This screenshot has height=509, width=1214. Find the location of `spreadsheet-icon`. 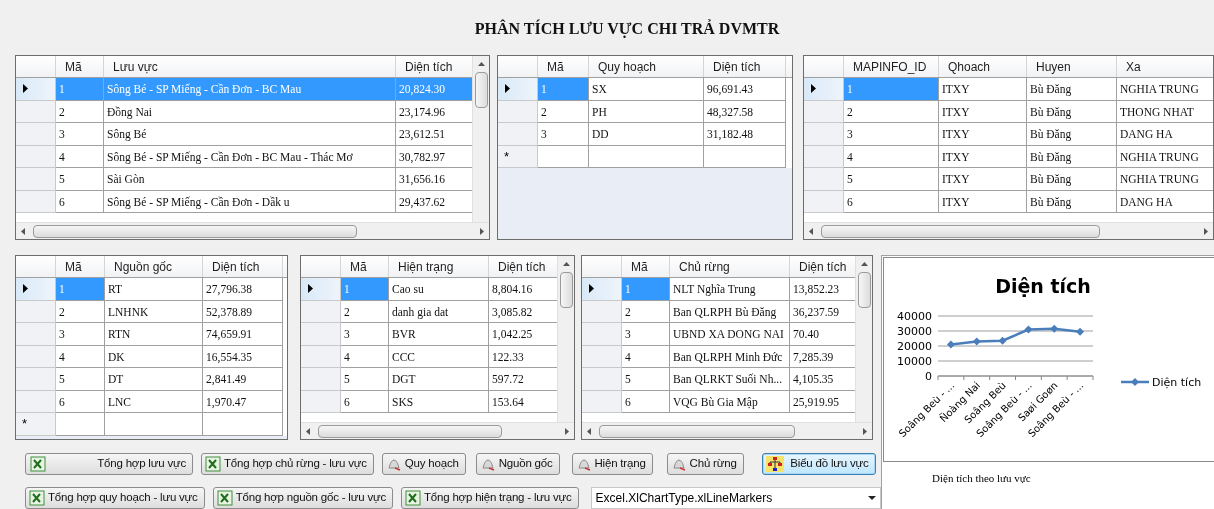

spreadsheet-icon is located at coordinates (413, 498).